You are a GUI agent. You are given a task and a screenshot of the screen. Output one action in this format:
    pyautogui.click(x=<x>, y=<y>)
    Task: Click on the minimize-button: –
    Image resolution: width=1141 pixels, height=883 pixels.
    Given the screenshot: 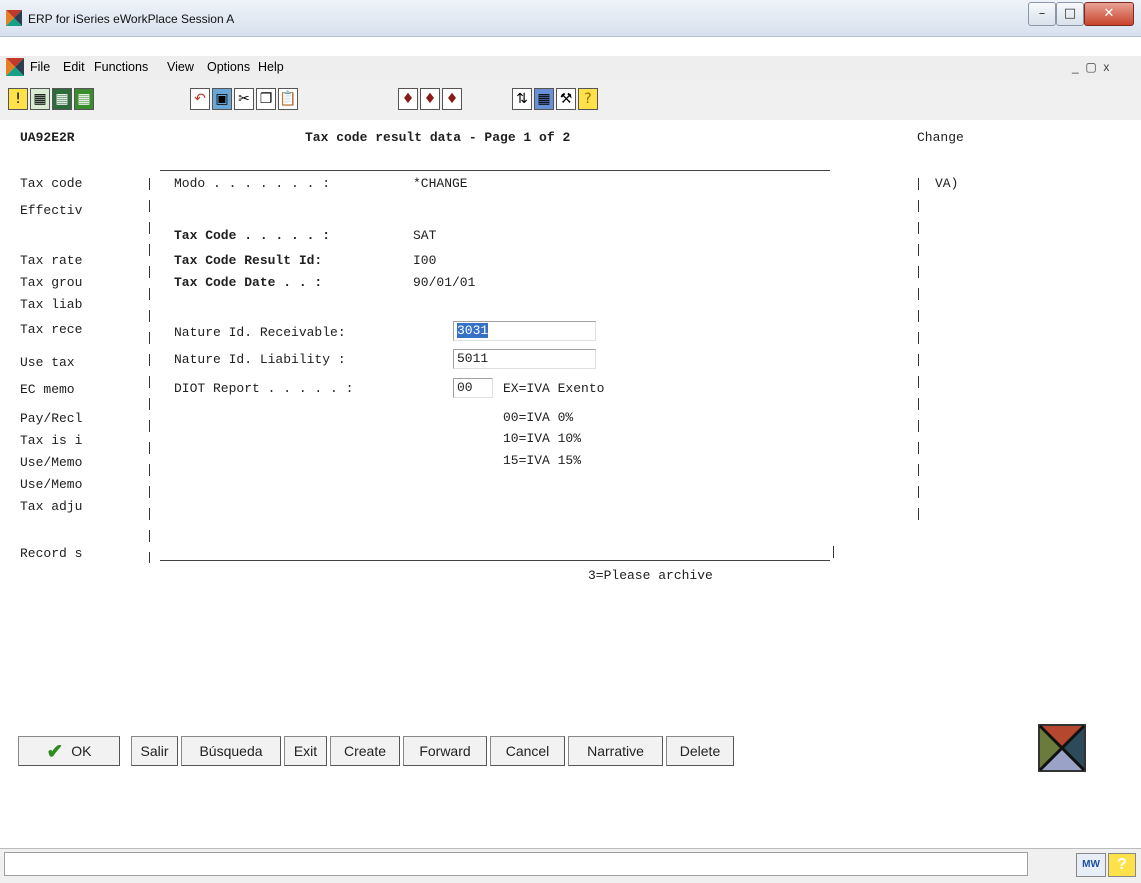 What is the action you would take?
    pyautogui.click(x=1042, y=14)
    